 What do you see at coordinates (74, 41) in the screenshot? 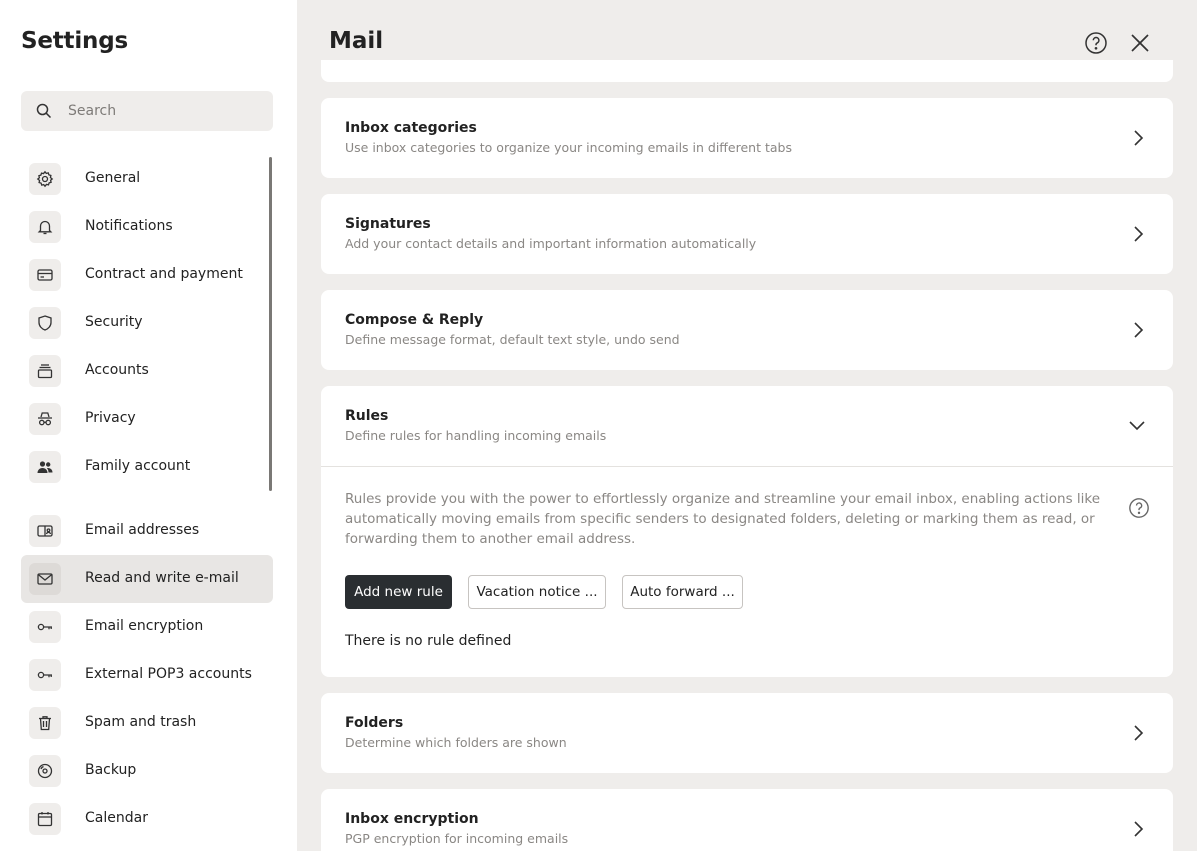
I see `sidebar-title: Settings` at bounding box center [74, 41].